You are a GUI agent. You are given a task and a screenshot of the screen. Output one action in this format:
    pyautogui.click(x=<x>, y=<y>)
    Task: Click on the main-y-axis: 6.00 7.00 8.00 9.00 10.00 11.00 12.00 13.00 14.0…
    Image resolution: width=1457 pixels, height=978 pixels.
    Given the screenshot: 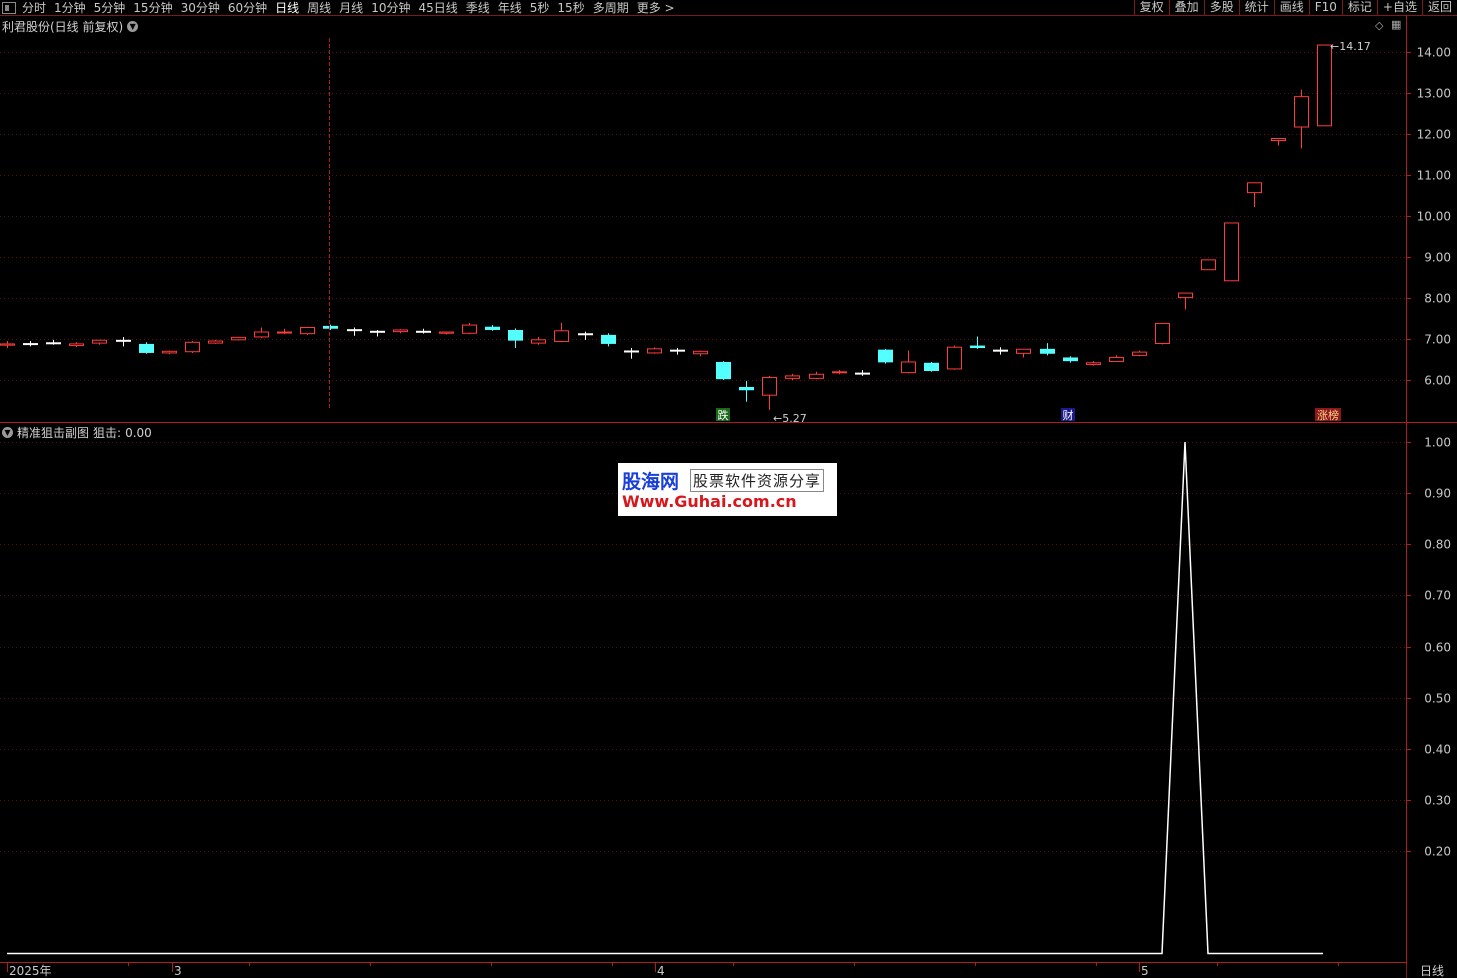 What is the action you would take?
    pyautogui.click(x=1428, y=217)
    